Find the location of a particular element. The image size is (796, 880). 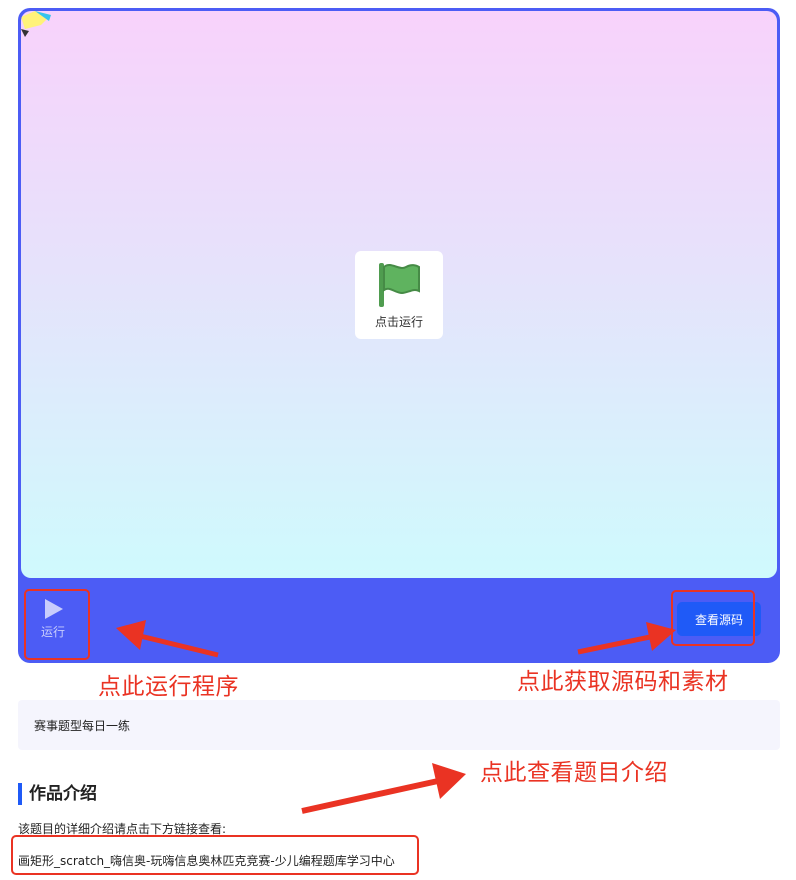

source-arrow is located at coordinates (614, 644).